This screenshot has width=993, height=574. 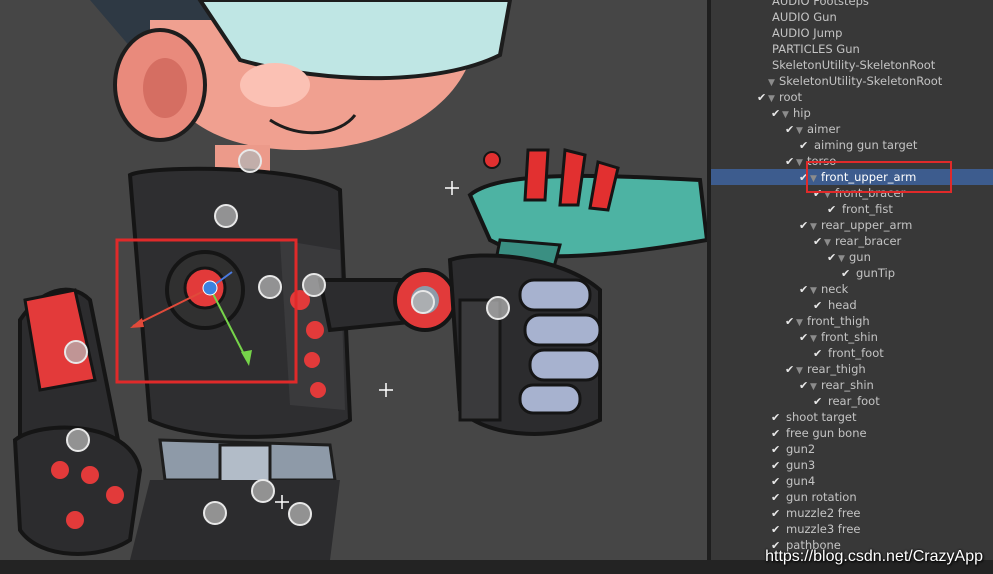 I want to click on hierarchy-item: ✔ gun2, so click(x=852, y=449).